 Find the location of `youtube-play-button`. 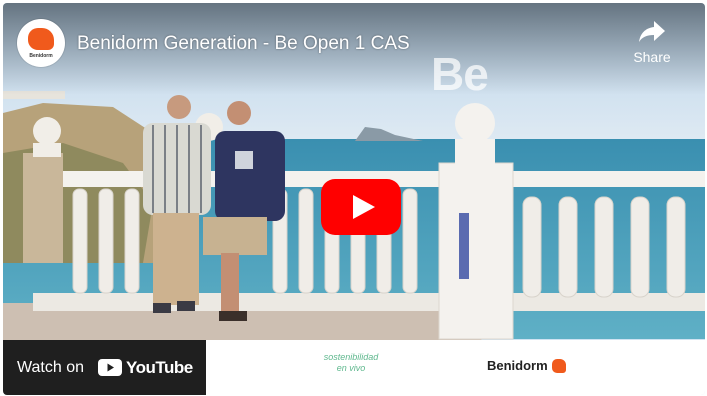

youtube-play-button is located at coordinates (361, 207).